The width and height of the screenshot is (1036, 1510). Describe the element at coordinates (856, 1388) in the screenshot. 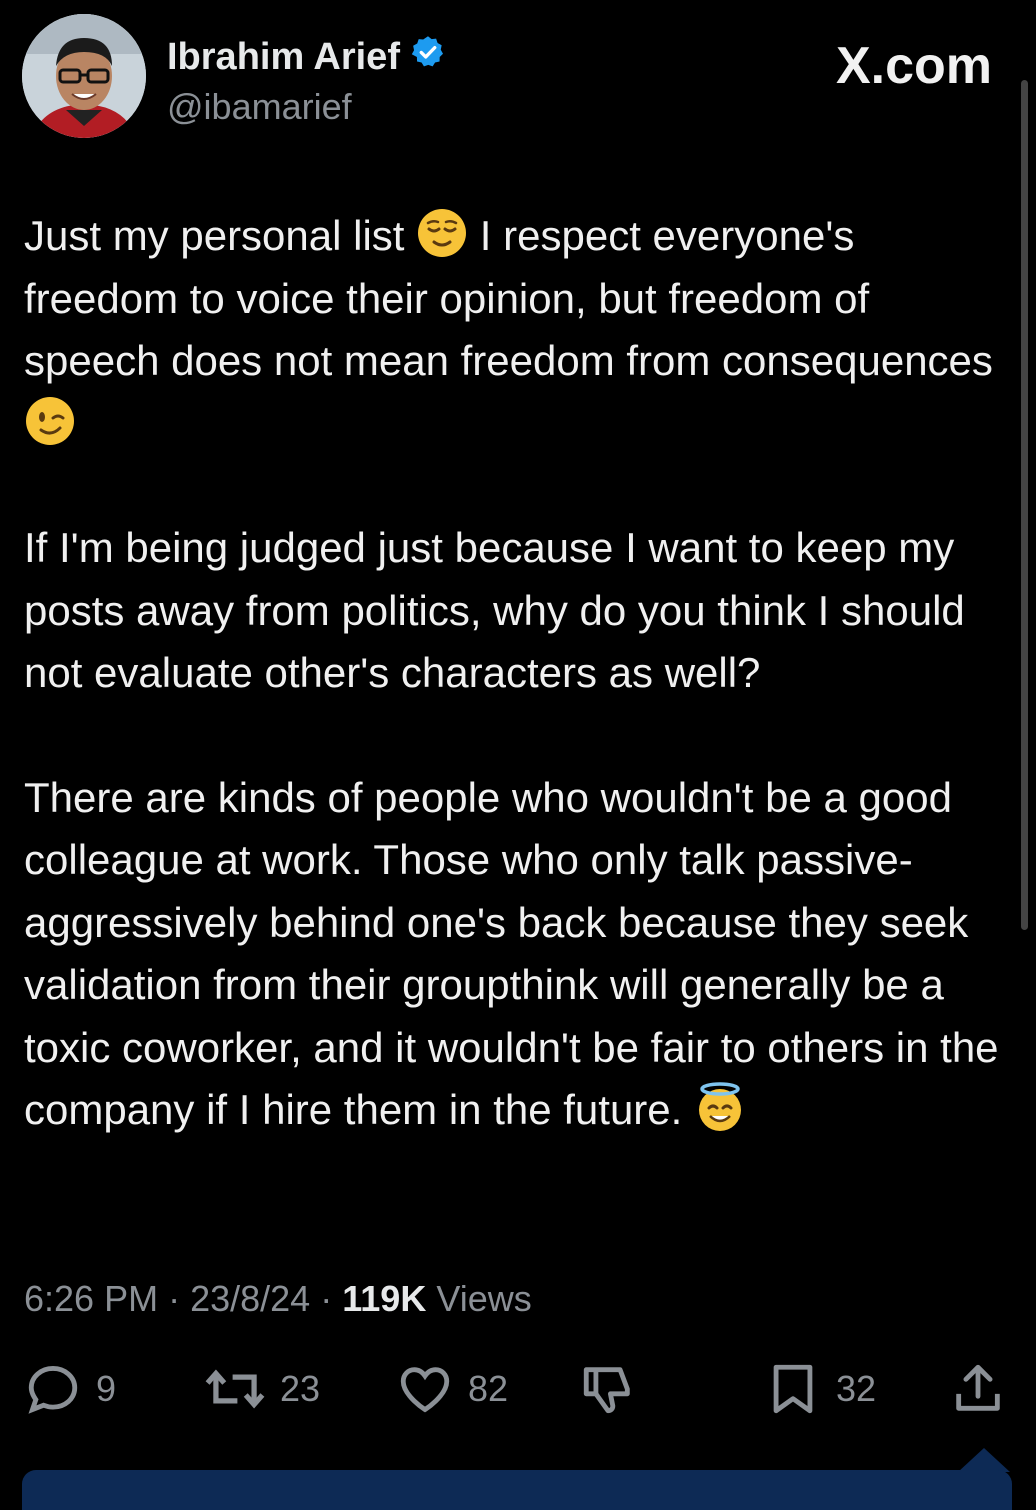

I see `bookmark-count: 32` at that location.